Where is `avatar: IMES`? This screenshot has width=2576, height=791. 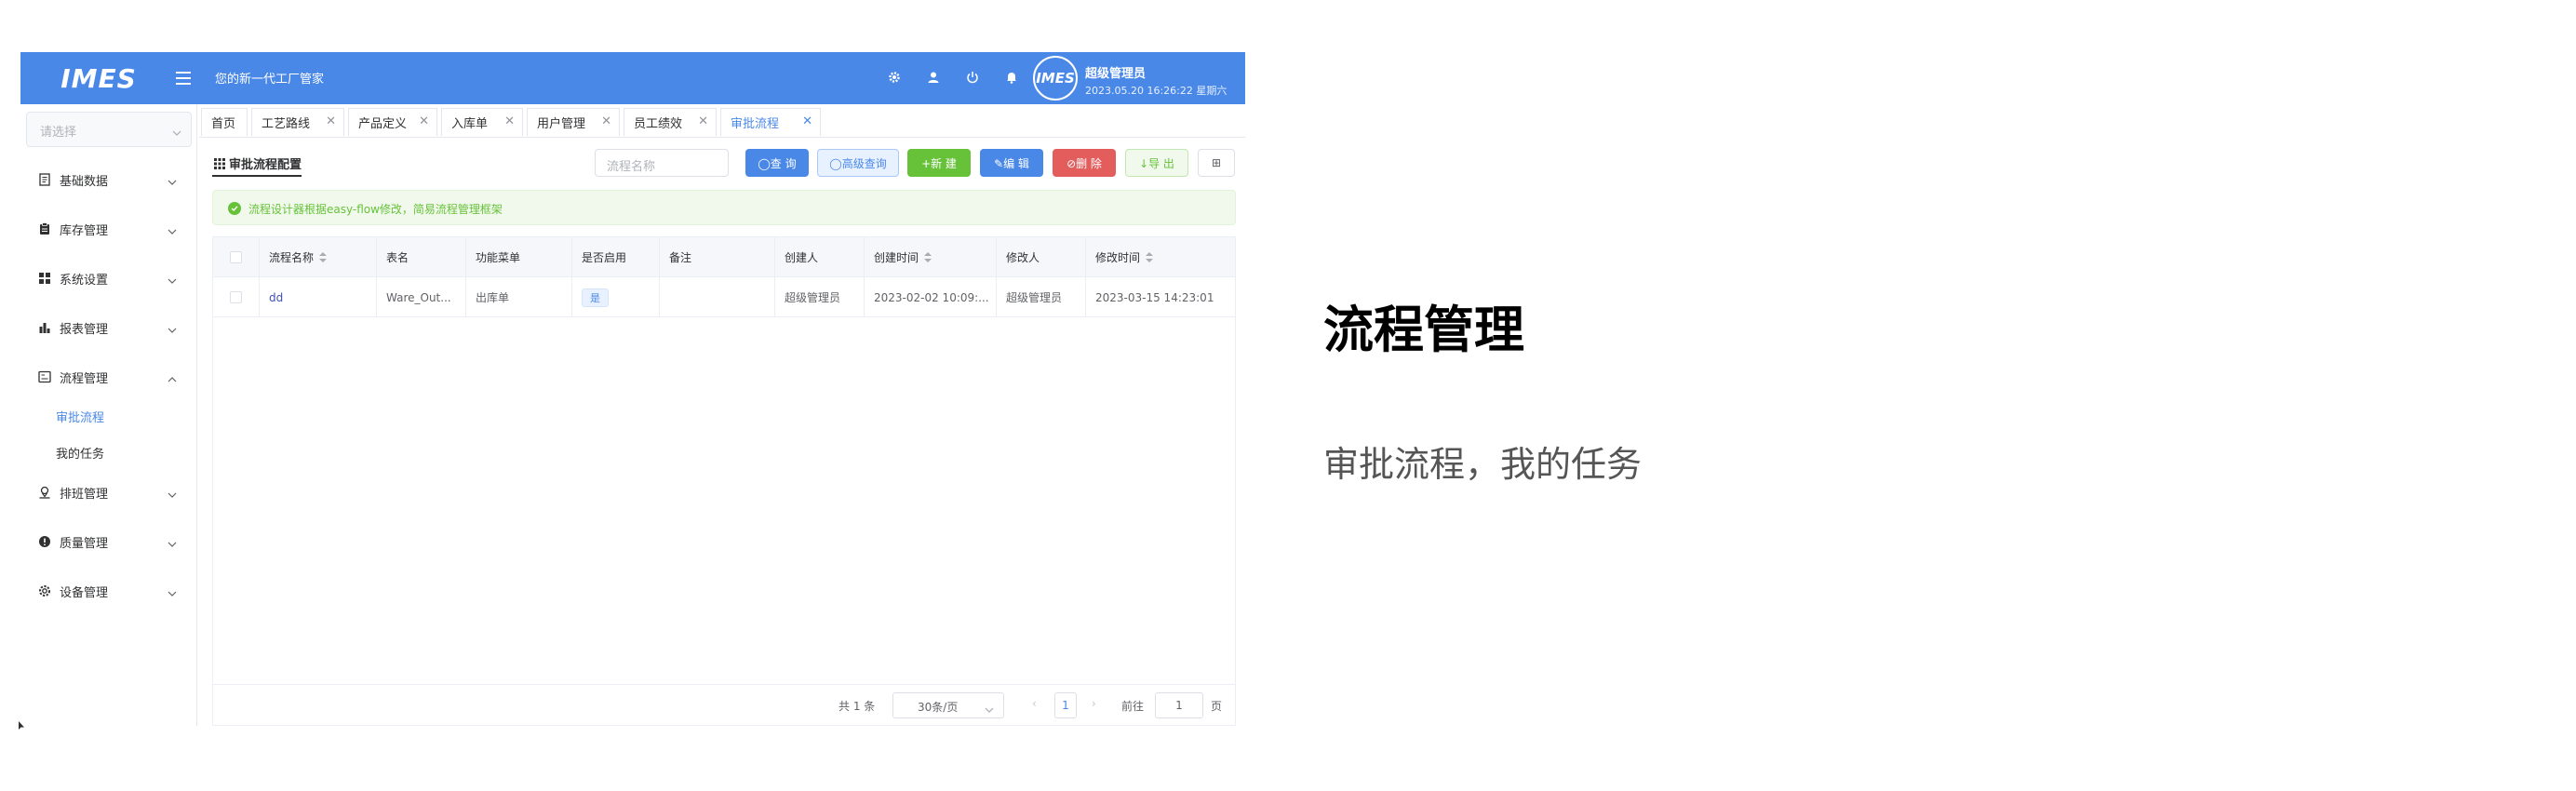 avatar: IMES is located at coordinates (1055, 78).